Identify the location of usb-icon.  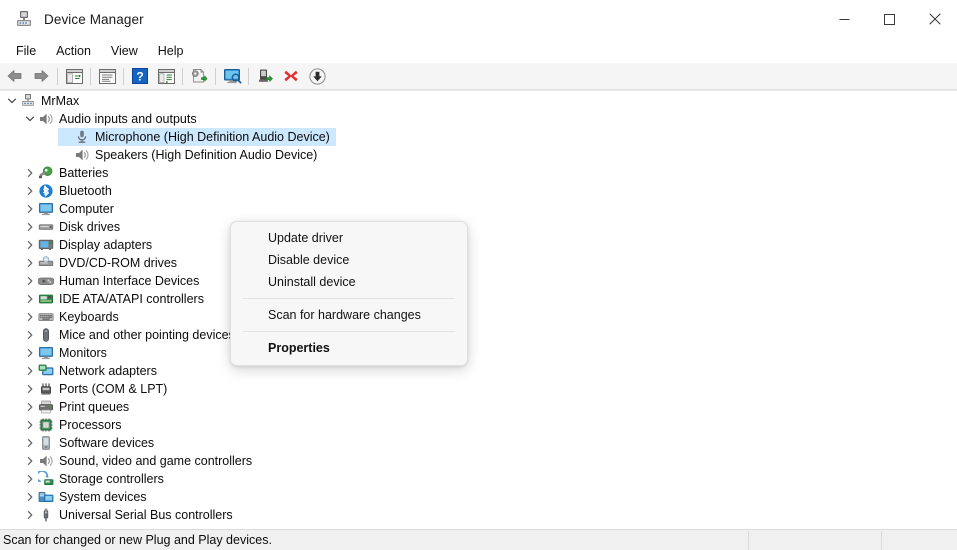
(46, 515).